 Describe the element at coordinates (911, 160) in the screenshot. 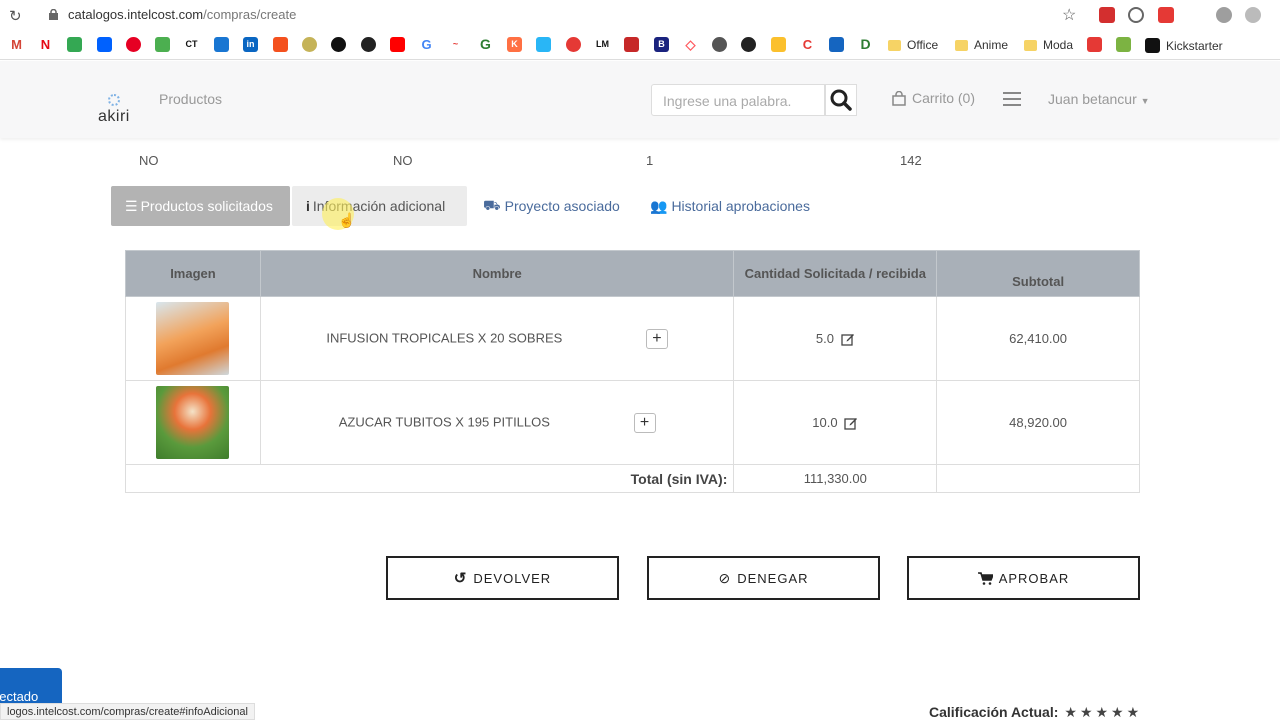

I see `info-value: 142` at that location.